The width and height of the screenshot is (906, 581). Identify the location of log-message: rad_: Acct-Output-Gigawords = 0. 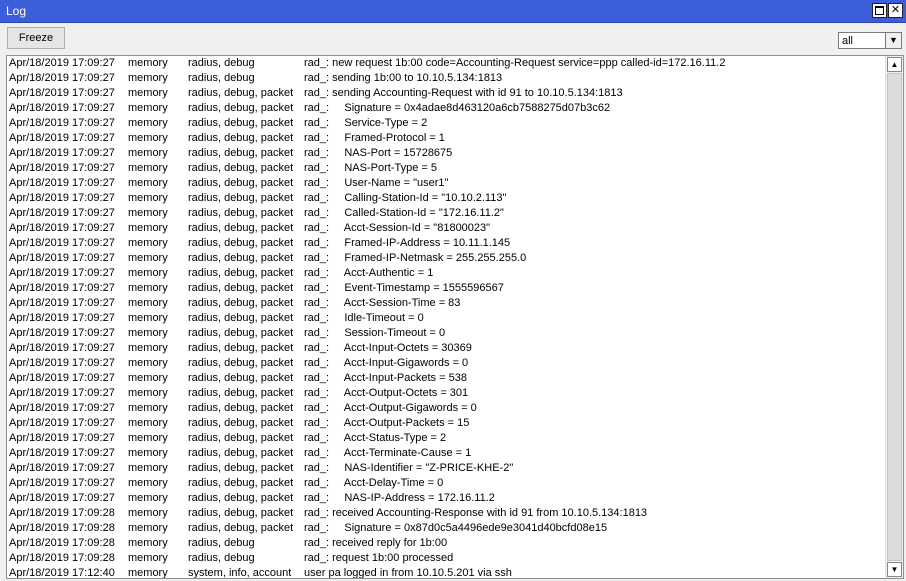
(390, 408).